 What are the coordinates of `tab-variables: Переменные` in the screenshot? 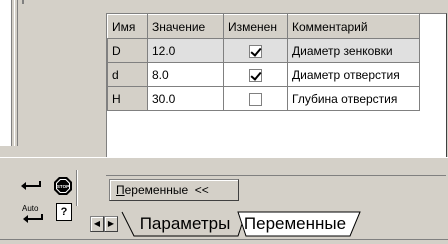 It's located at (295, 225).